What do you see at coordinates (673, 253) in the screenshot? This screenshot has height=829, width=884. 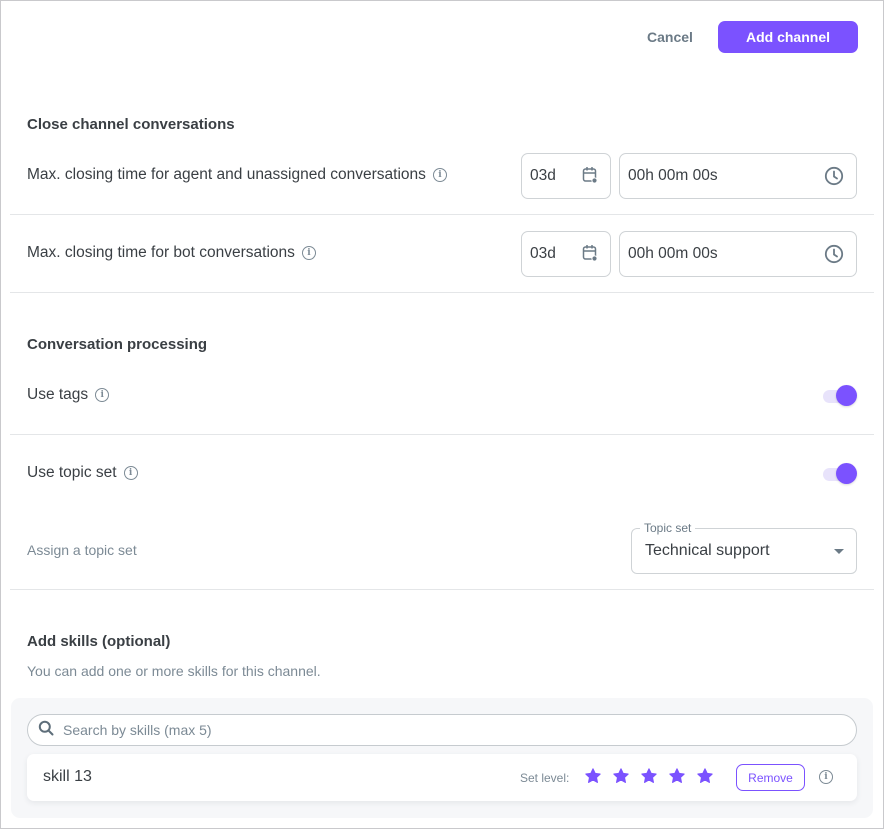 I see `bot-closing-time-value: 00h 00m 00s` at bounding box center [673, 253].